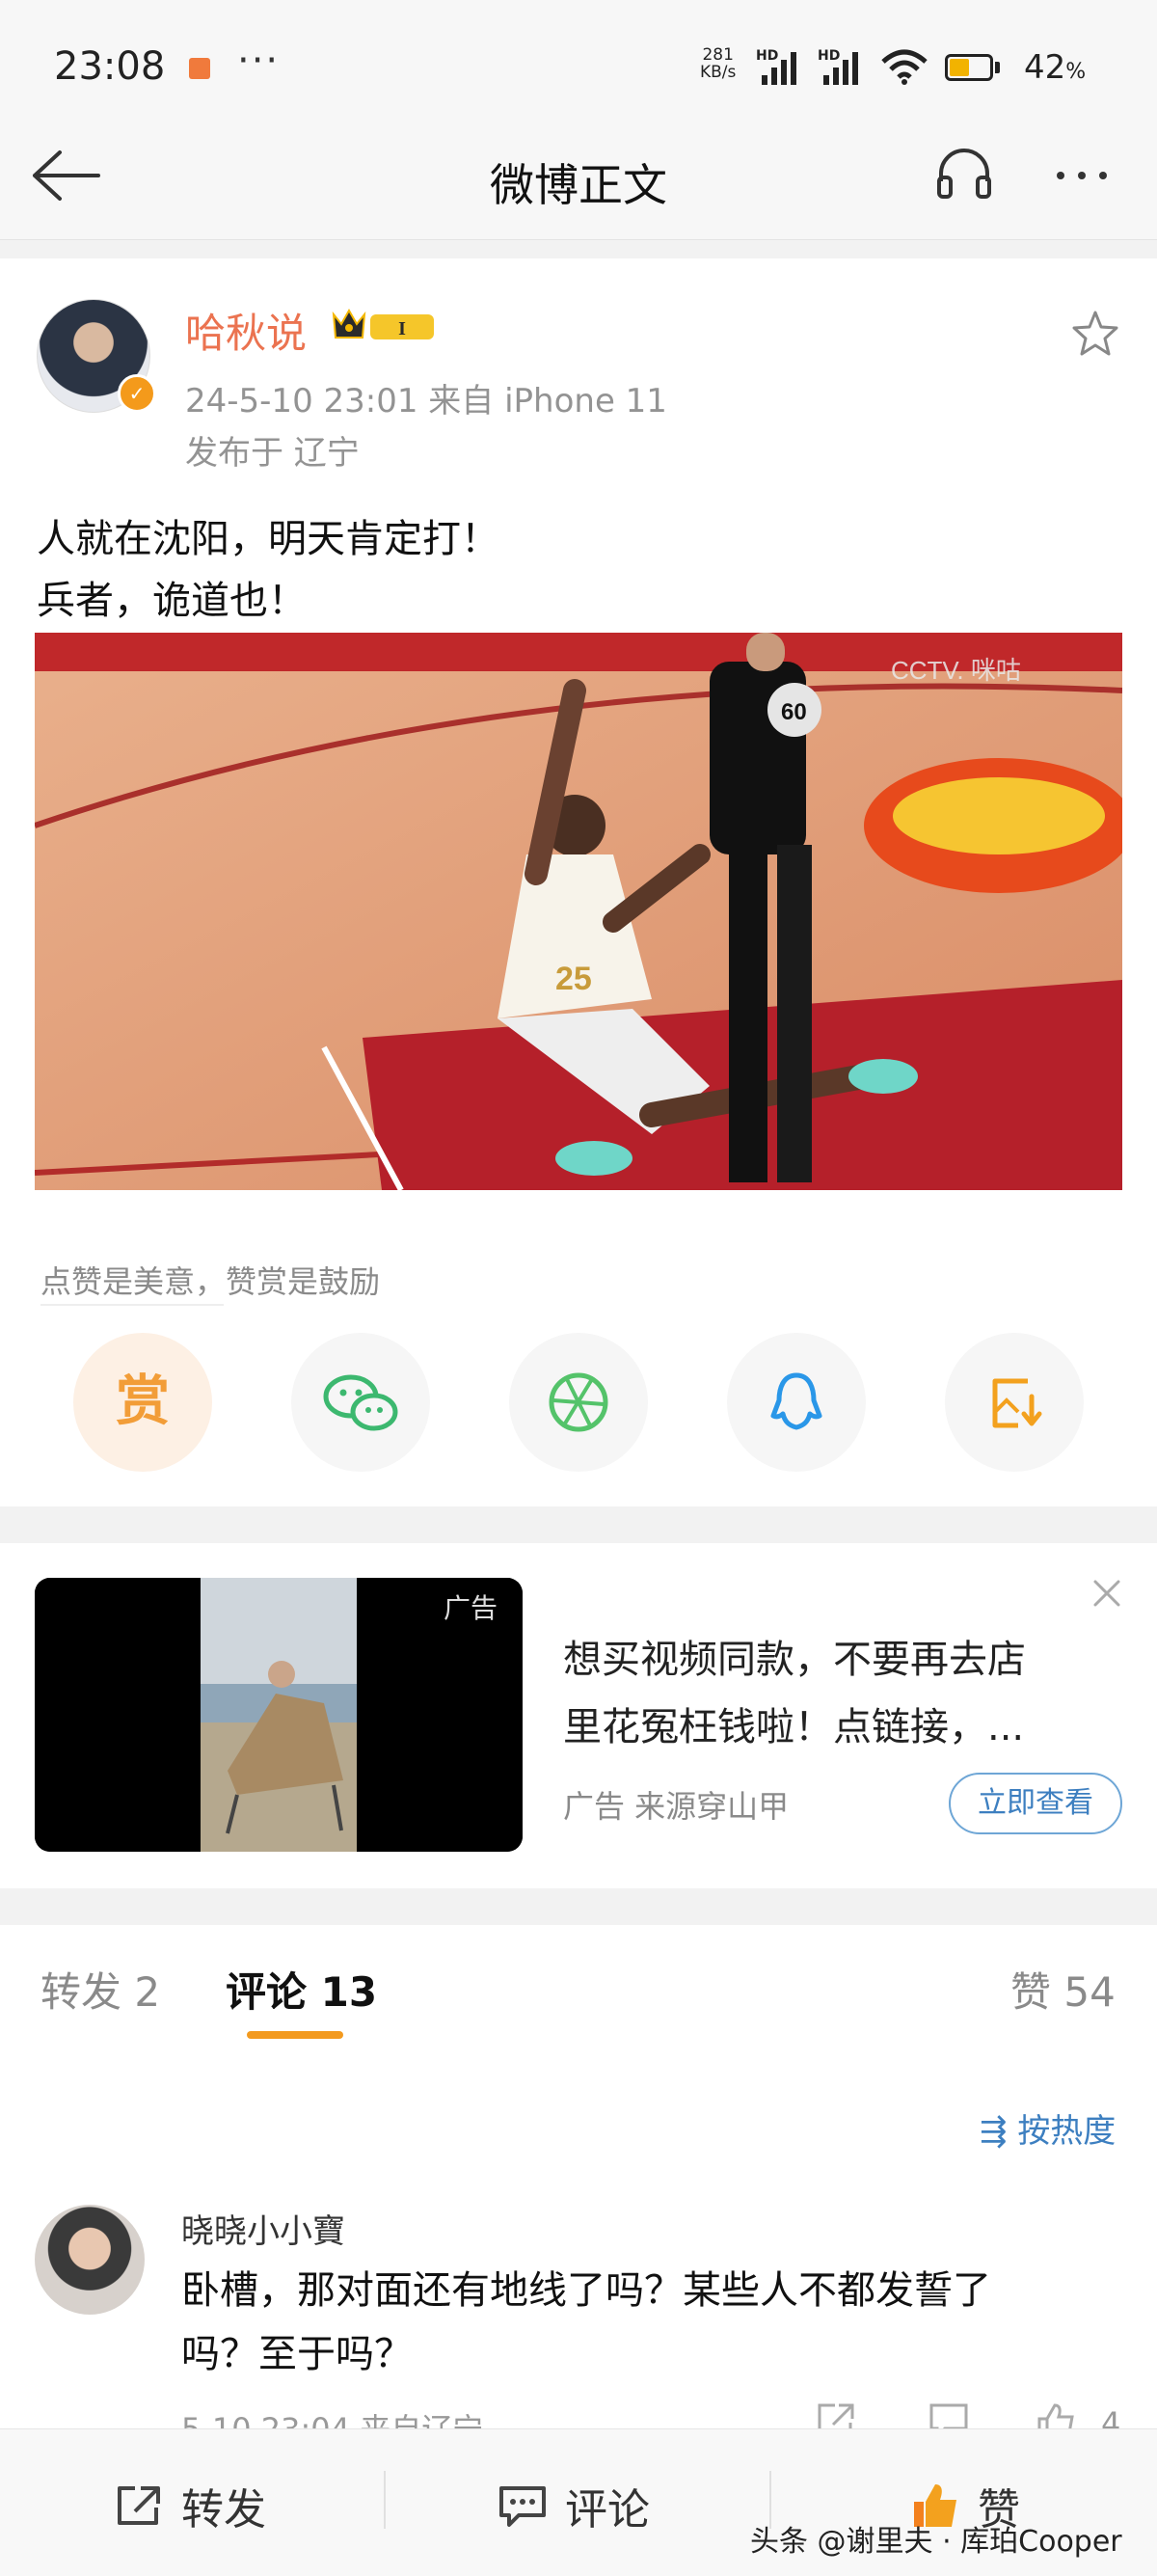 The width and height of the screenshot is (1157, 2576). What do you see at coordinates (1095, 334) in the screenshot?
I see `favorite-star-icon` at bounding box center [1095, 334].